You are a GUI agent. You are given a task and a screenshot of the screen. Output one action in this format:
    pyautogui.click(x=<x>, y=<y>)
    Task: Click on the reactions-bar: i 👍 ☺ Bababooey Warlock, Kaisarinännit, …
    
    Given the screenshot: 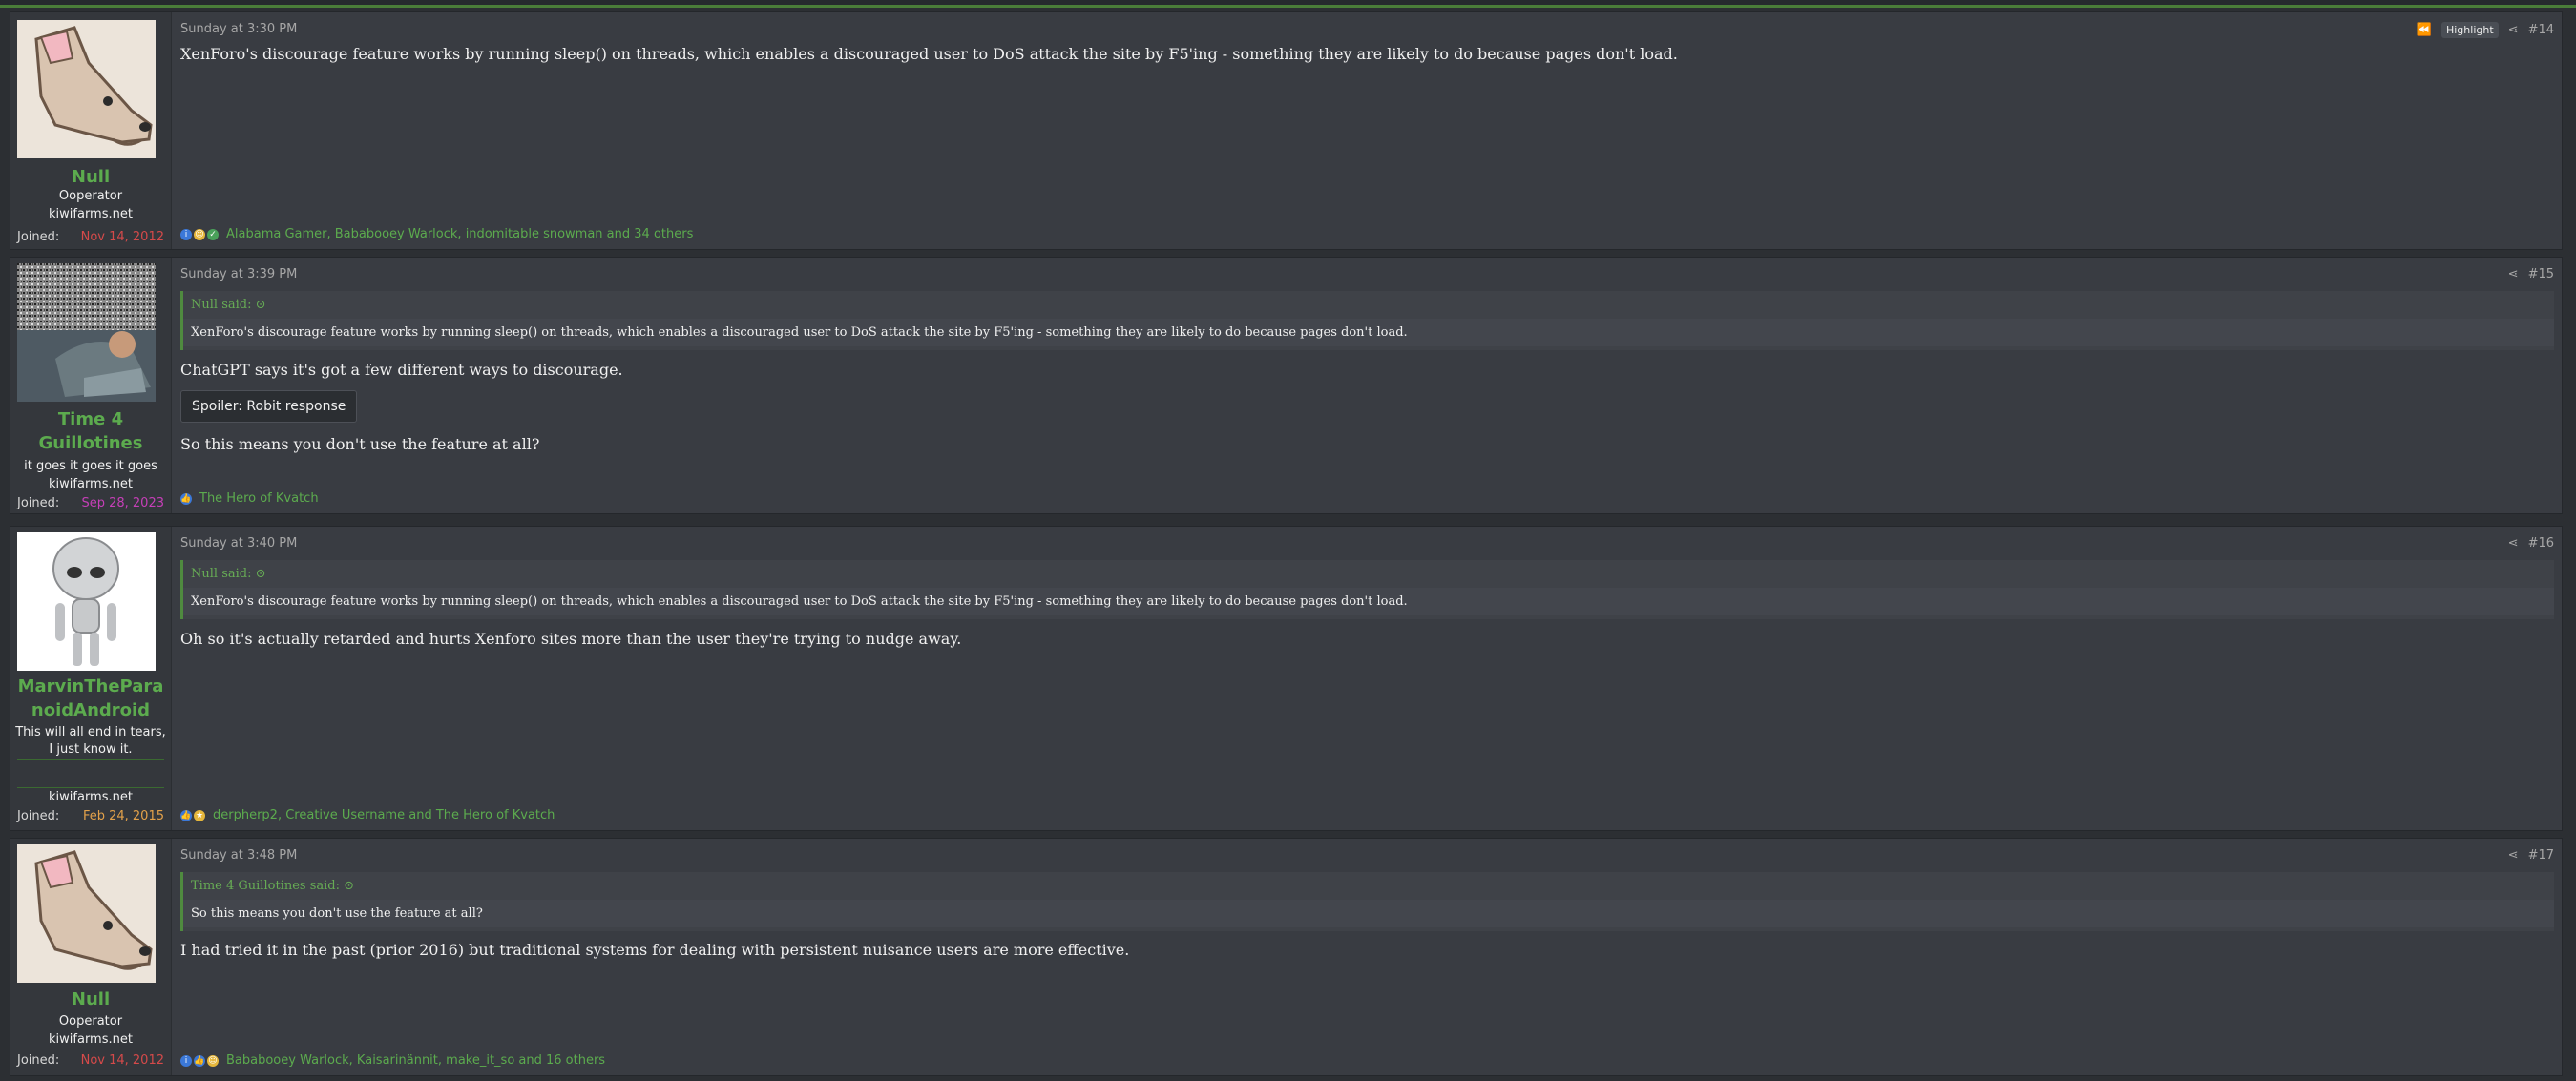 What is the action you would take?
    pyautogui.click(x=392, y=1060)
    